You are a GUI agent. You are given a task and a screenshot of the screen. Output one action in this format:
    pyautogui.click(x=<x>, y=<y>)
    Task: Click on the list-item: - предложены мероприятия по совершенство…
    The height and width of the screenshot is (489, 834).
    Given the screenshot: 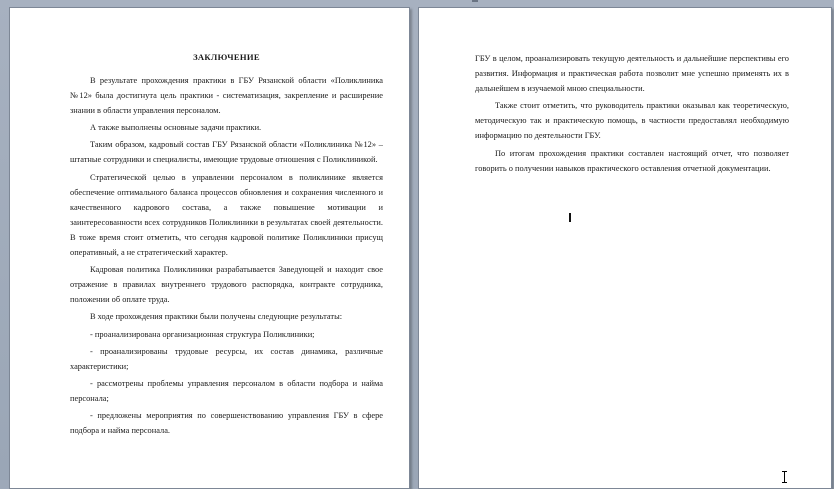 What is the action you would take?
    pyautogui.click(x=226, y=423)
    